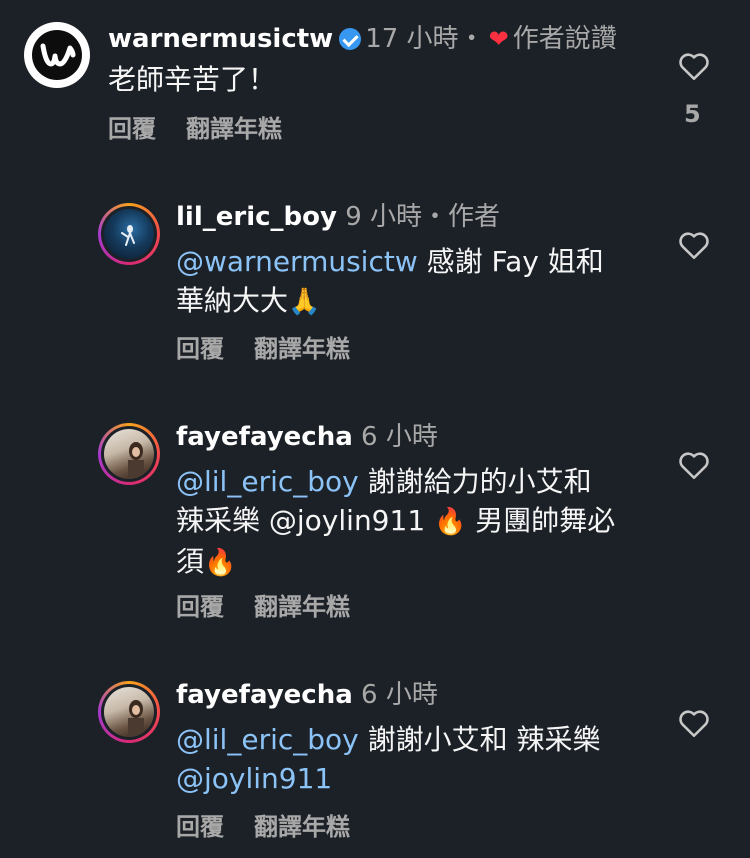  I want to click on comment-header: lil_eric_boy 9 小時・作者, so click(338, 217).